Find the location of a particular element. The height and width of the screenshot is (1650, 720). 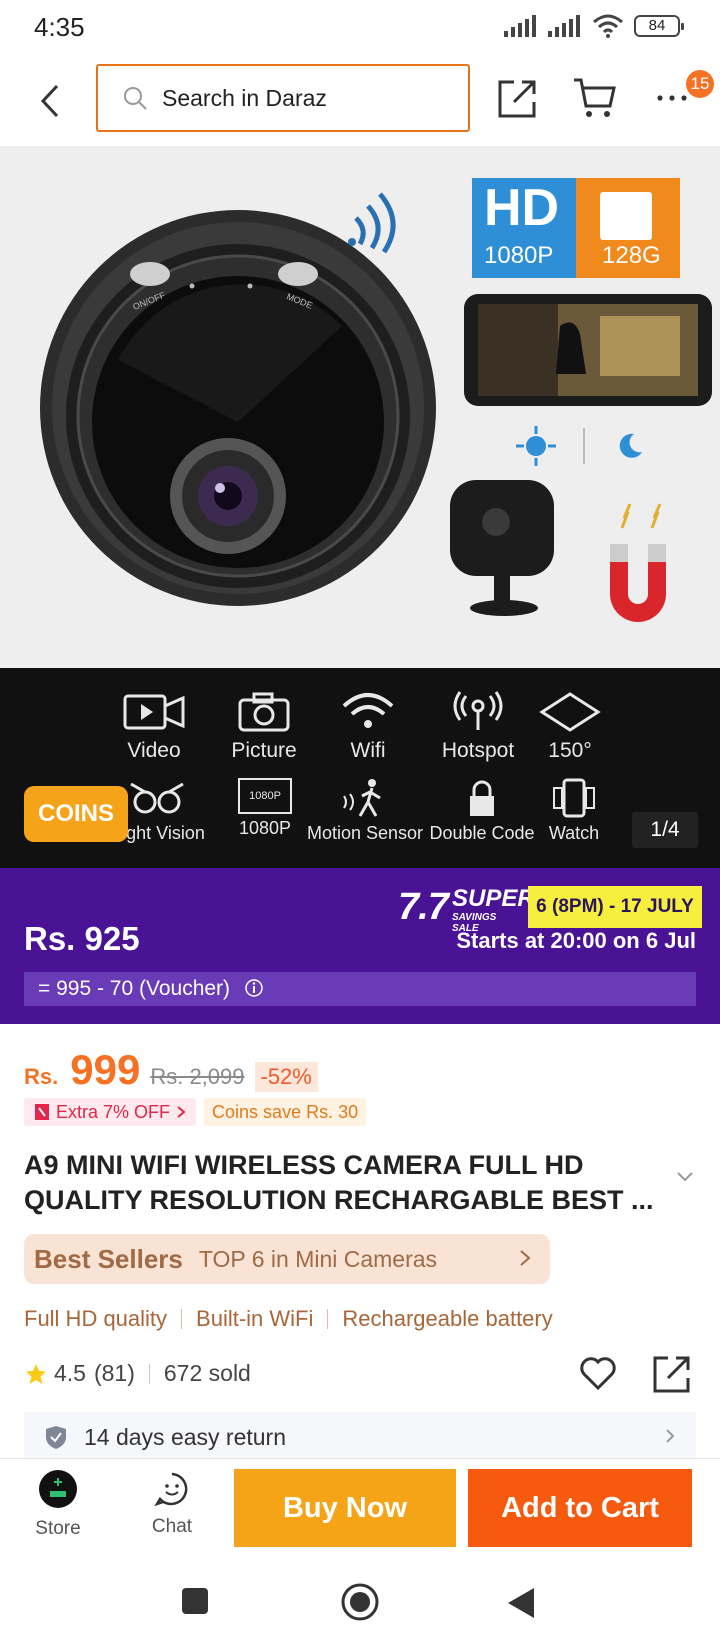

phone-icon is located at coordinates (574, 798).